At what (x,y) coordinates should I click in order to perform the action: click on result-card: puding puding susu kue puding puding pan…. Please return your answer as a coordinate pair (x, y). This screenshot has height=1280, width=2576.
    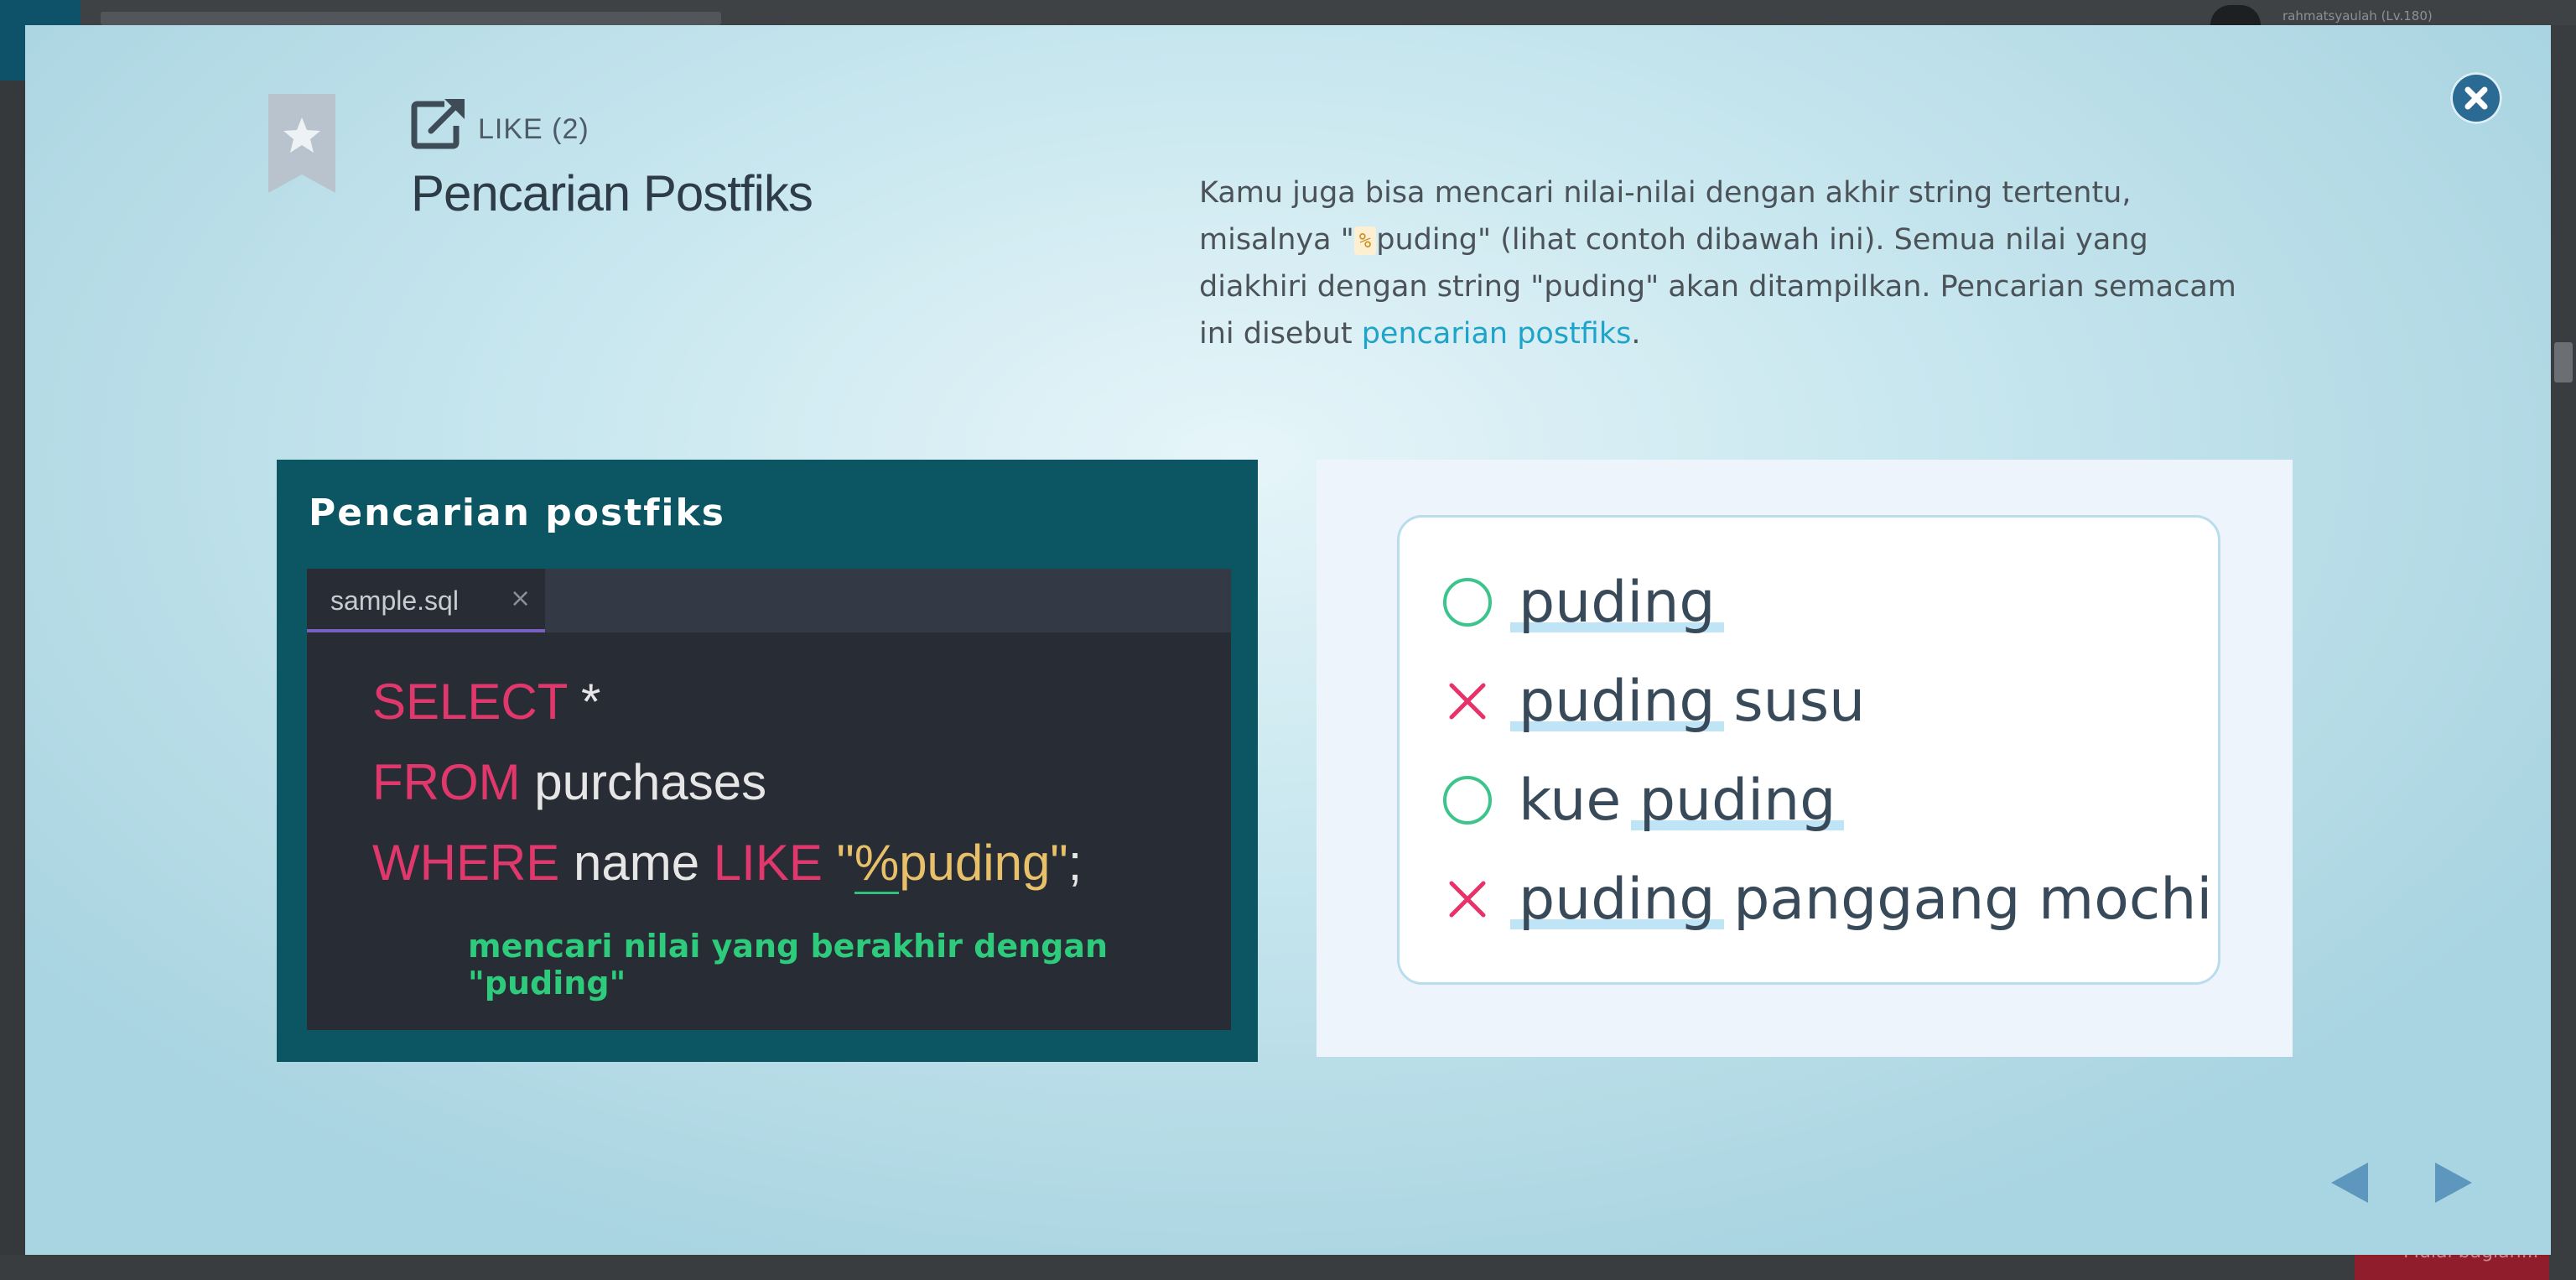
    Looking at the image, I should click on (1809, 750).